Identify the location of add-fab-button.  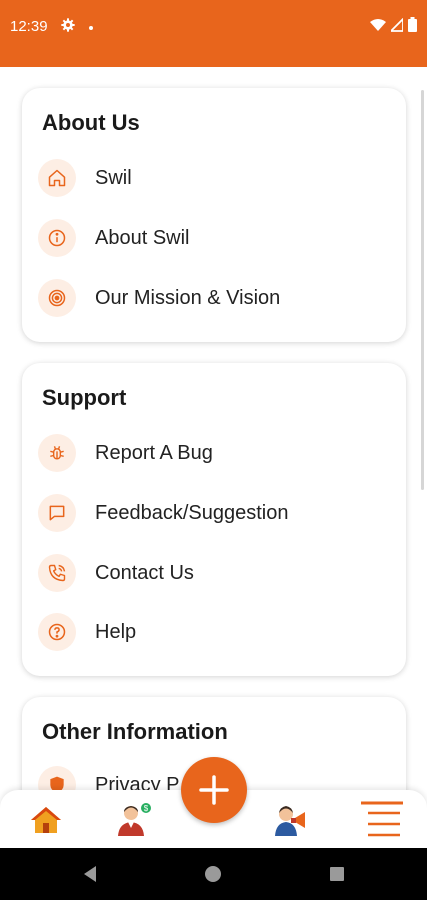
(214, 790).